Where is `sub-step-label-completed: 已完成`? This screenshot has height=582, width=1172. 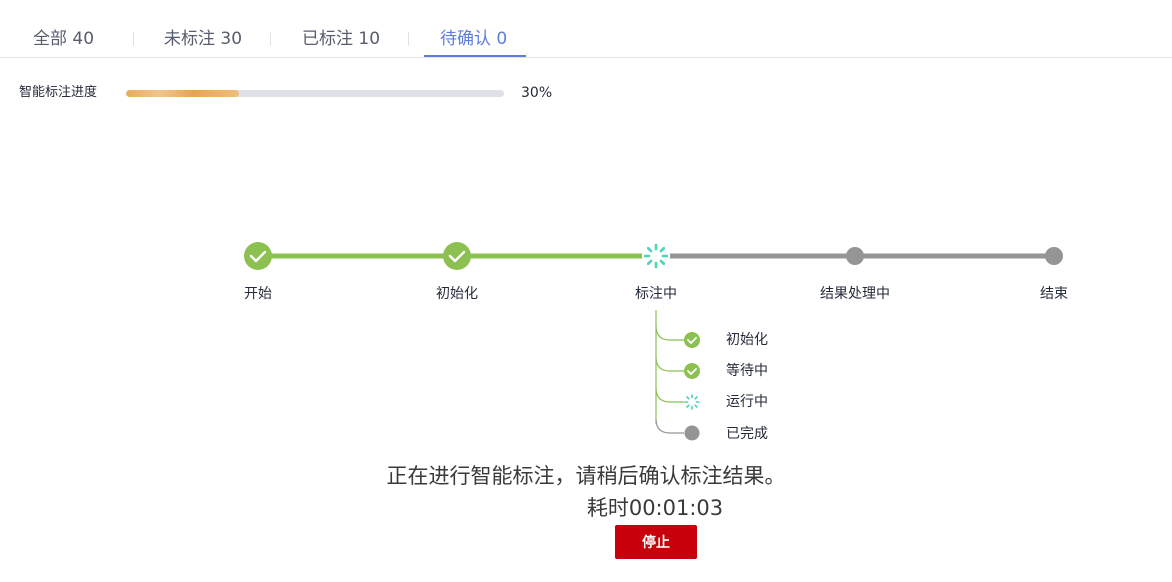 sub-step-label-completed: 已完成 is located at coordinates (747, 434).